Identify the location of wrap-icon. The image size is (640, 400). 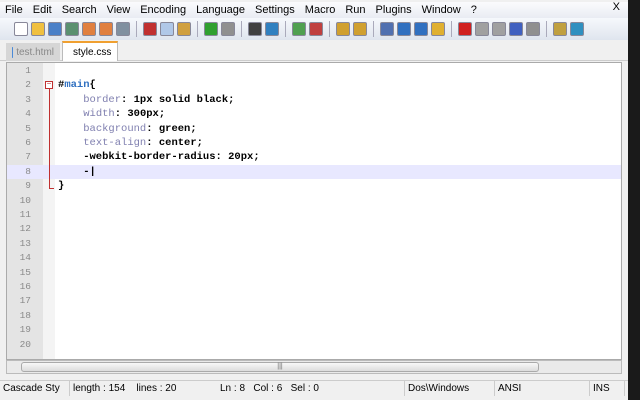
(387, 29).